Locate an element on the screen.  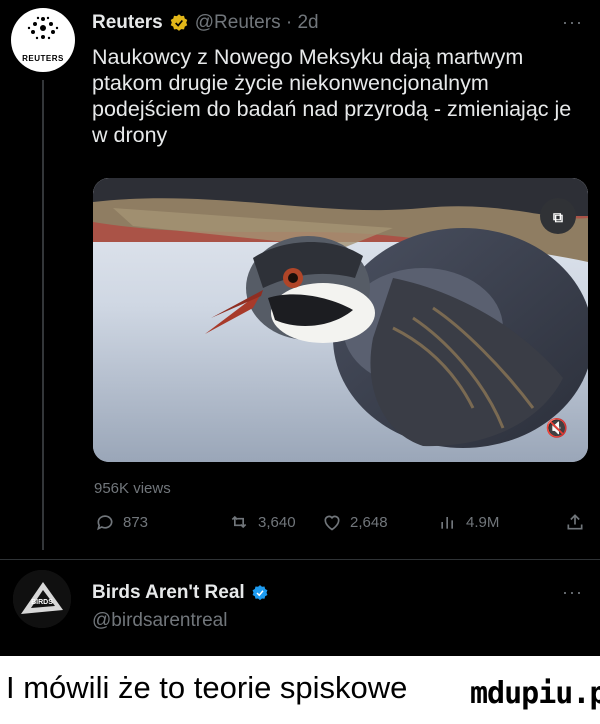
action-retweet: 3,640 is located at coordinates (262, 522).